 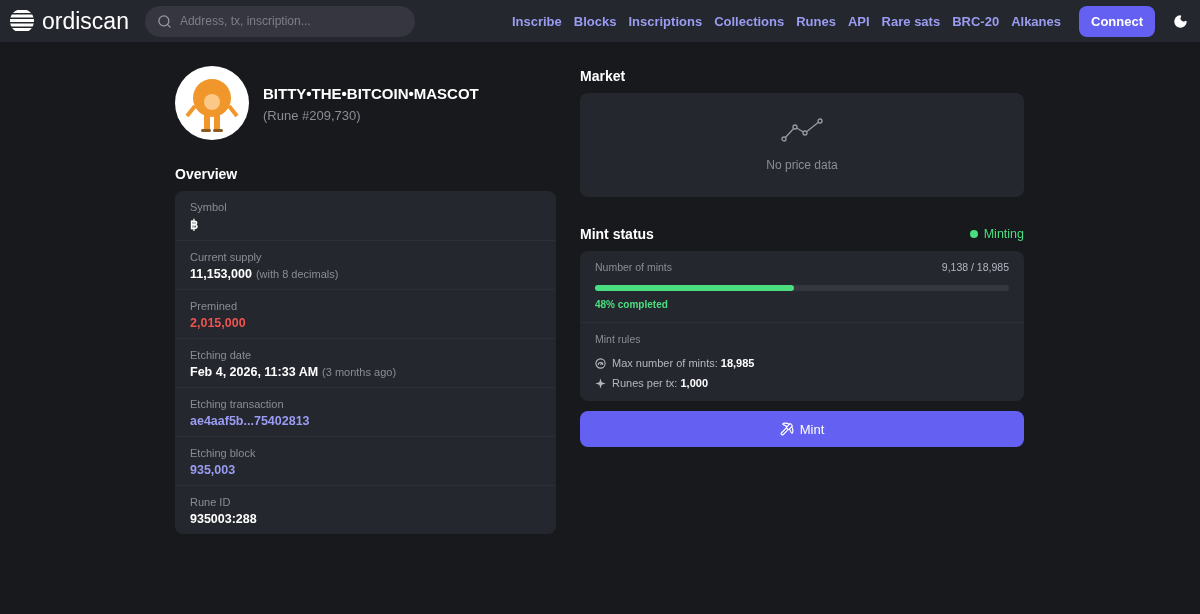 What do you see at coordinates (218, 323) in the screenshot?
I see `field-value: 2,015,000` at bounding box center [218, 323].